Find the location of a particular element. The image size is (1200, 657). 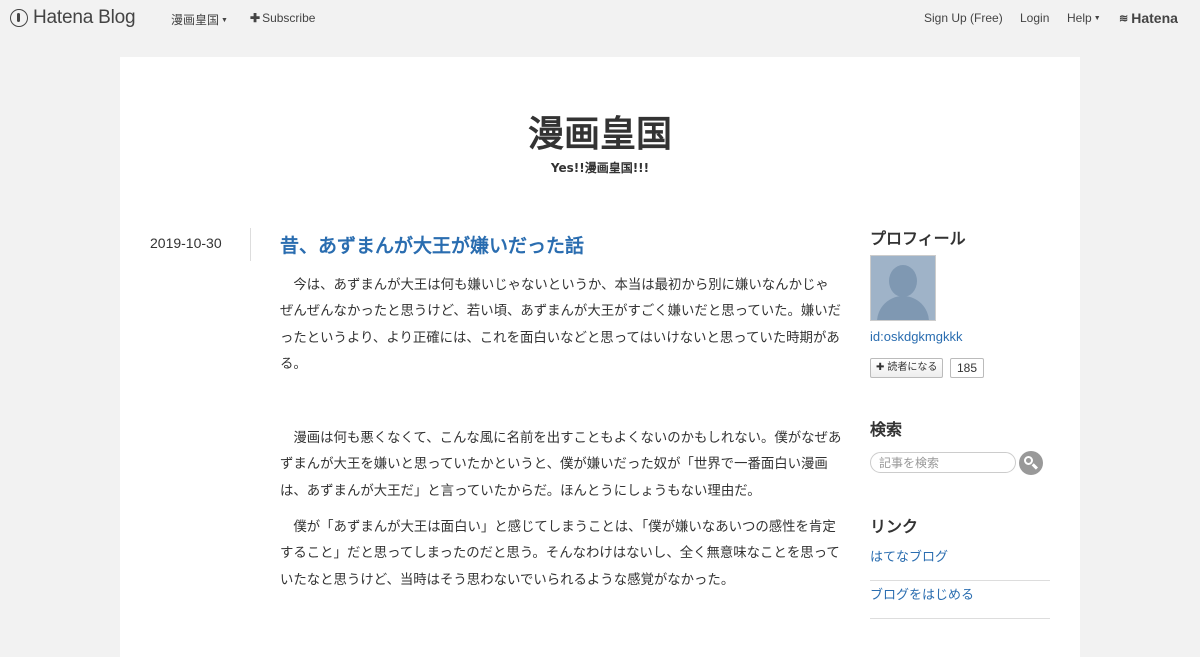

search-heading: 検索 is located at coordinates (886, 429).